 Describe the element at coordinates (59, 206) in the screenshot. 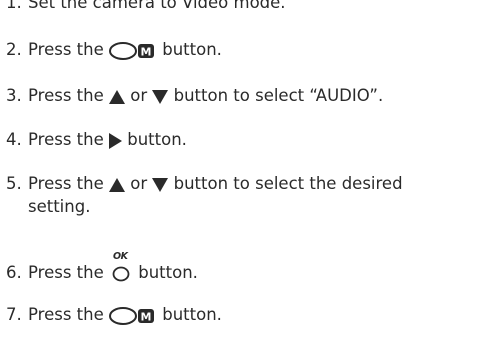

I see `step-5-continuation: setting.` at that location.